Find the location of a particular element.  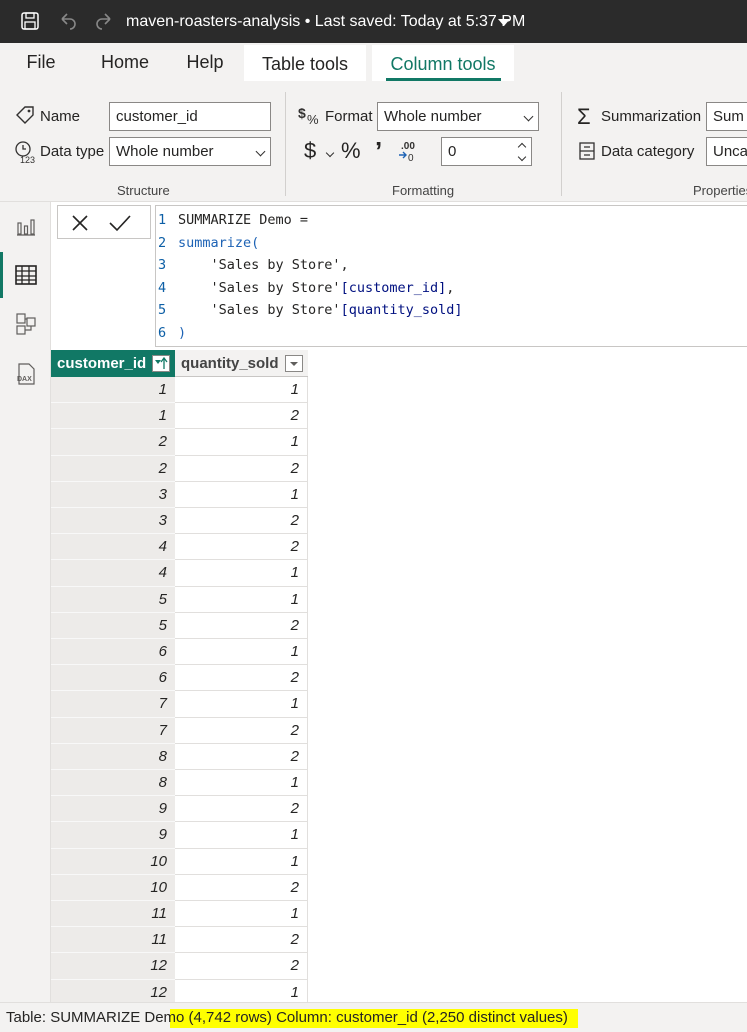

commit-formula-icon is located at coordinates (120, 223).